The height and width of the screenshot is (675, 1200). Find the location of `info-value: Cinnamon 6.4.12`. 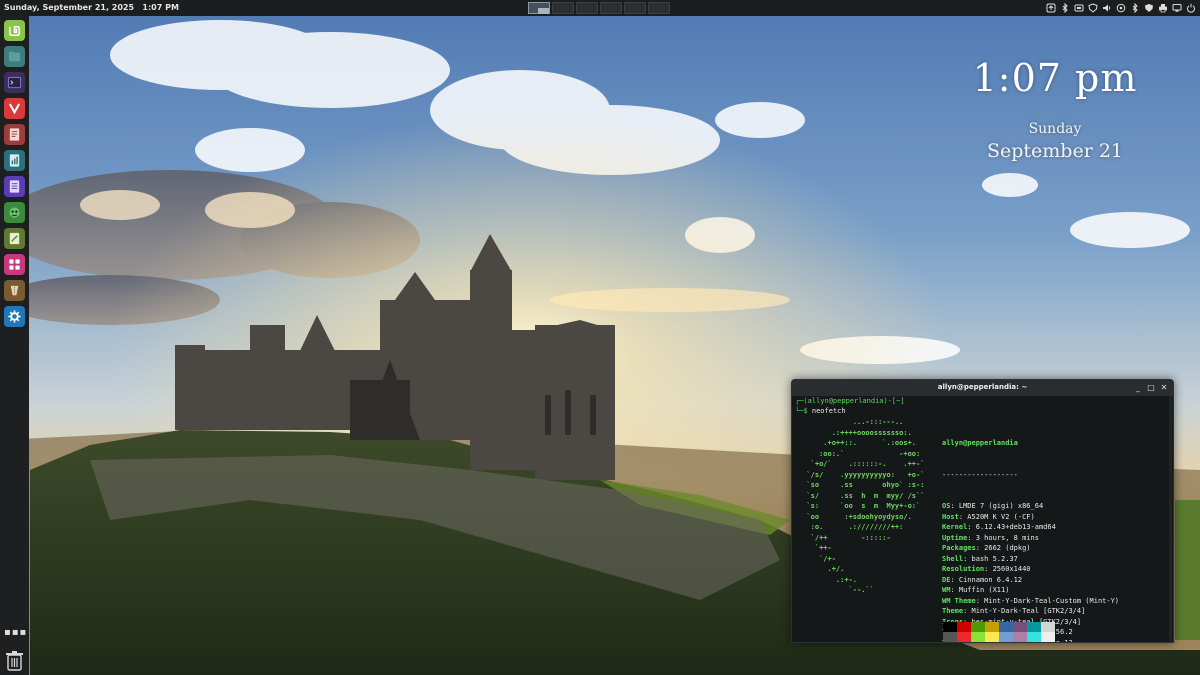

info-value: Cinnamon 6.4.12 is located at coordinates (990, 579).